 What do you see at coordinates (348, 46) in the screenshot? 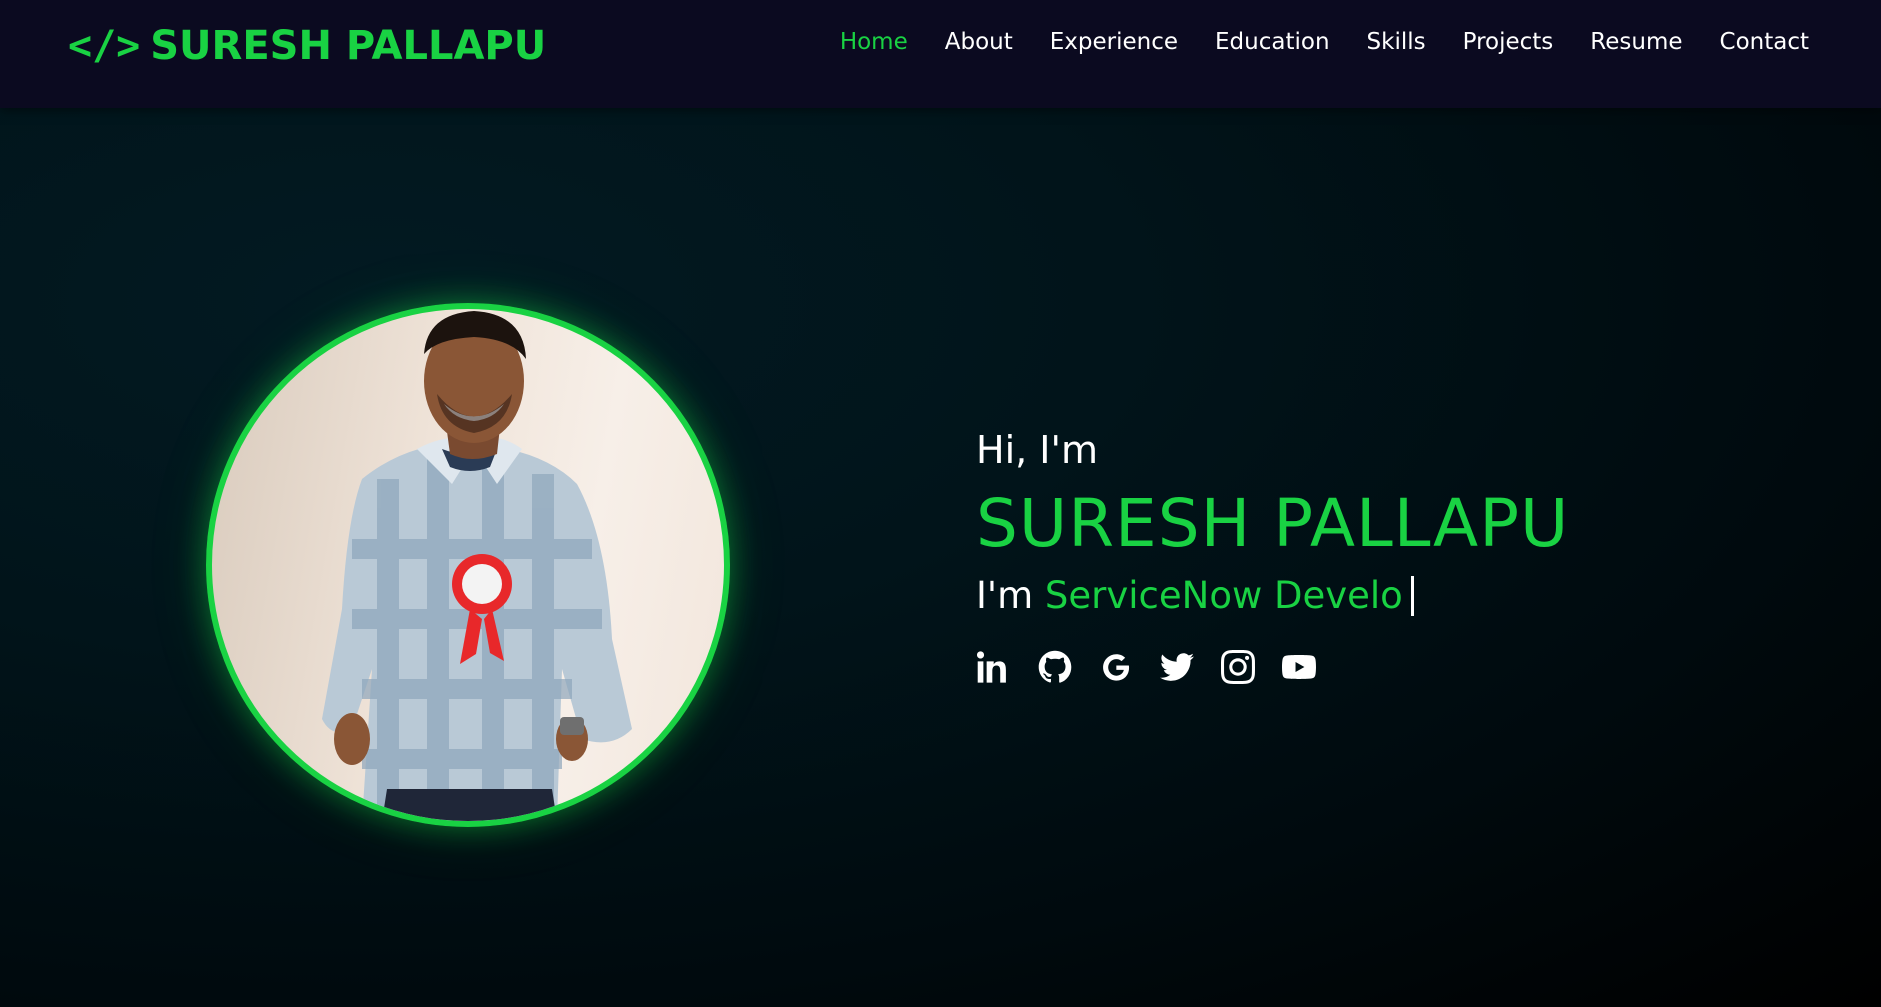
I see `brand-name: SURESH PALLAPU` at bounding box center [348, 46].